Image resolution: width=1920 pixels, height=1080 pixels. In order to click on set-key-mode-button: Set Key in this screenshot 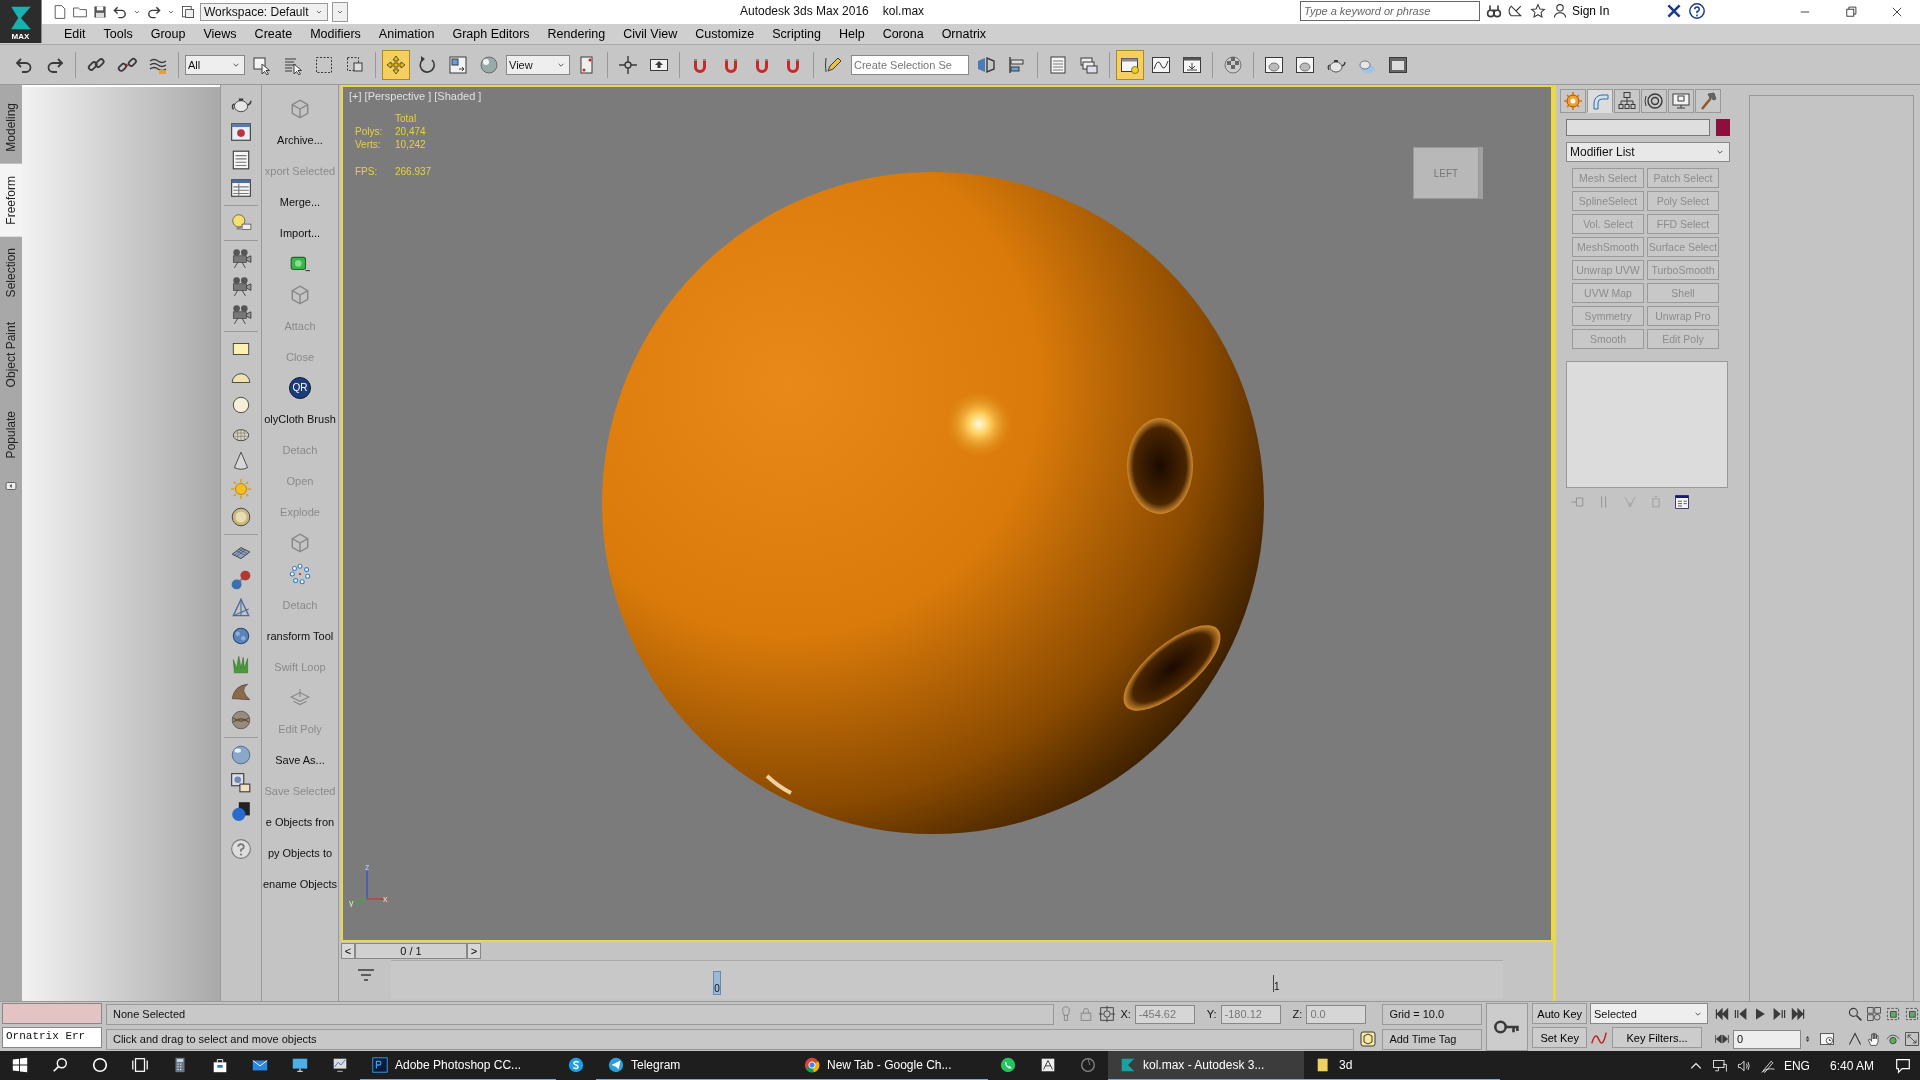, I will do `click(1559, 1037)`.